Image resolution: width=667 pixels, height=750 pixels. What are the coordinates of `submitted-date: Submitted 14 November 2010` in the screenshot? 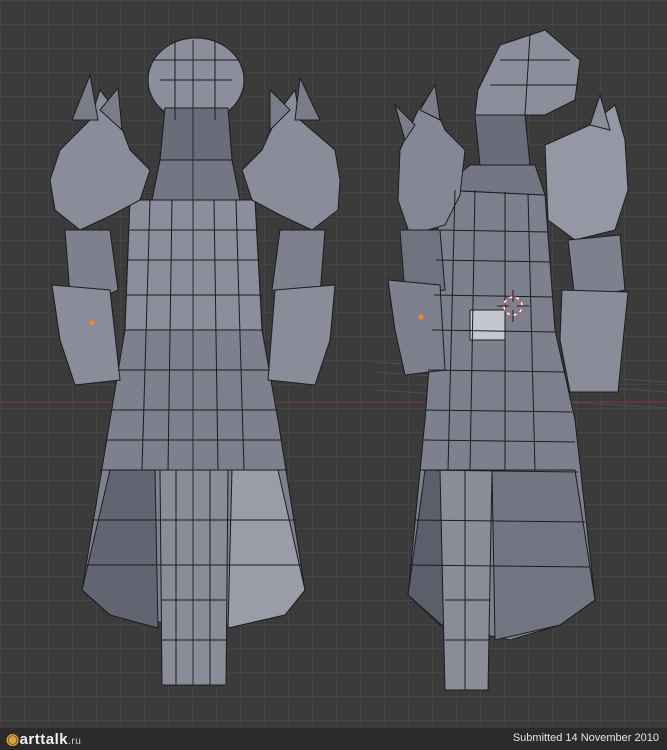 It's located at (585, 738).